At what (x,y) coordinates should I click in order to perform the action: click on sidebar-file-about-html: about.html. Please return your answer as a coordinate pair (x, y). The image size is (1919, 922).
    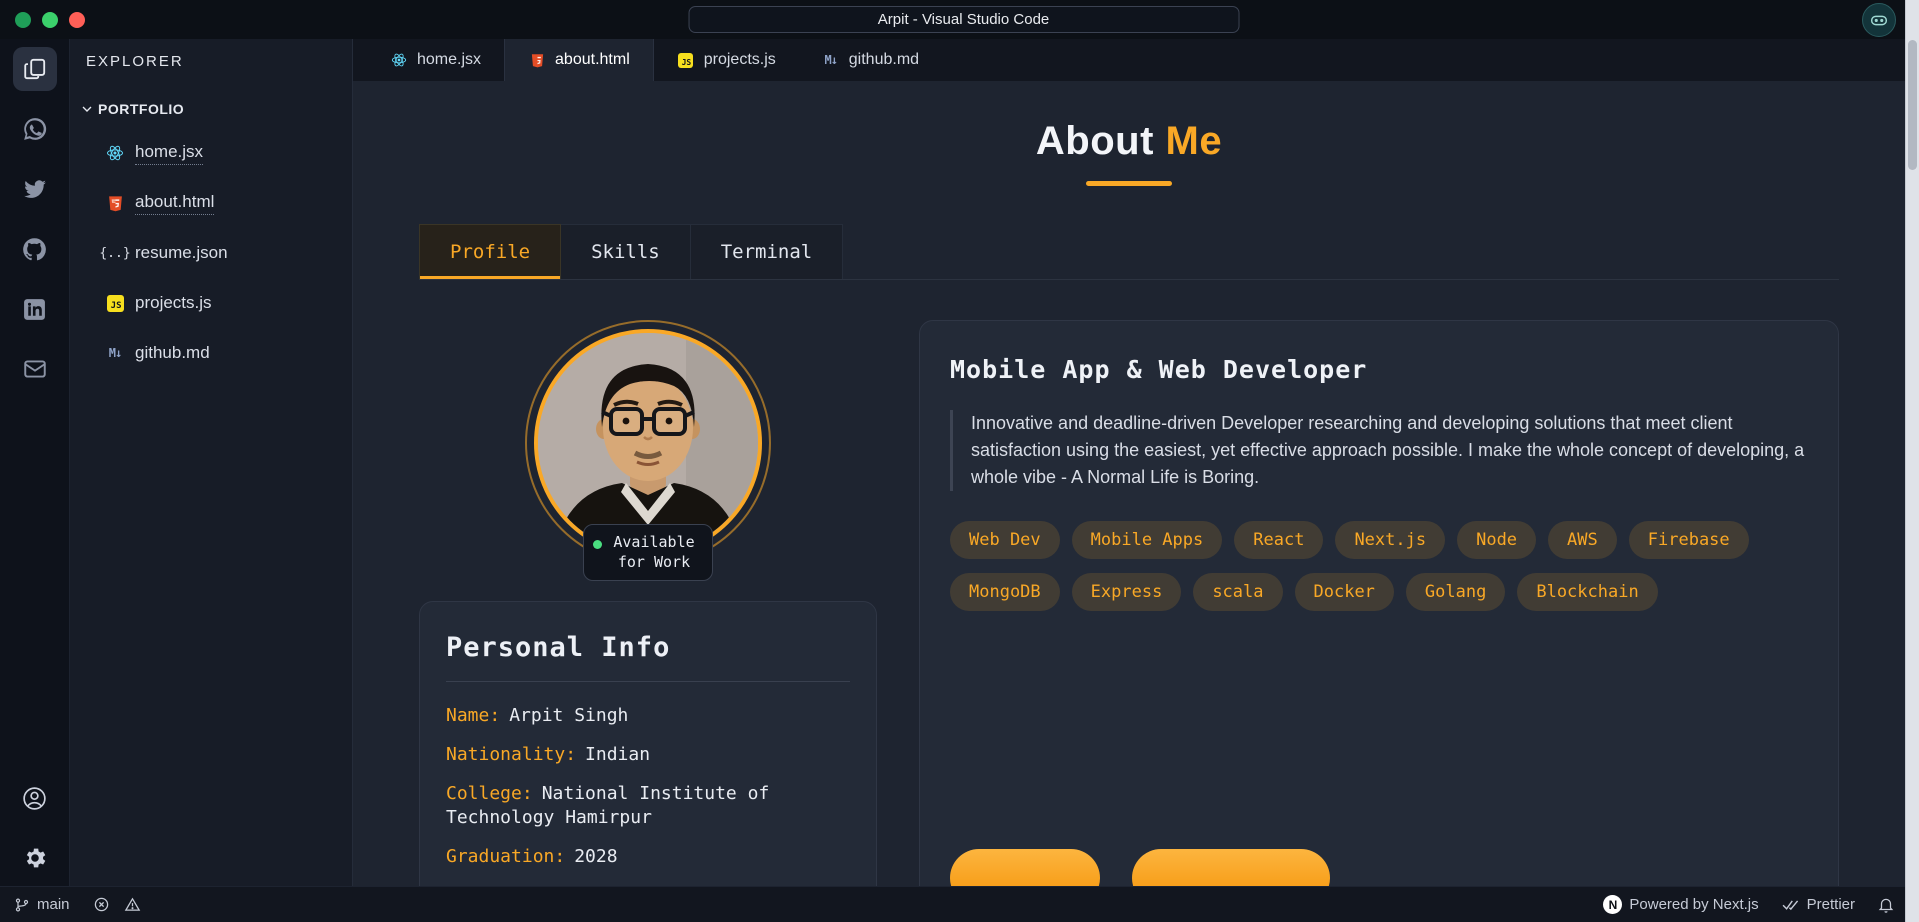
    Looking at the image, I should click on (211, 203).